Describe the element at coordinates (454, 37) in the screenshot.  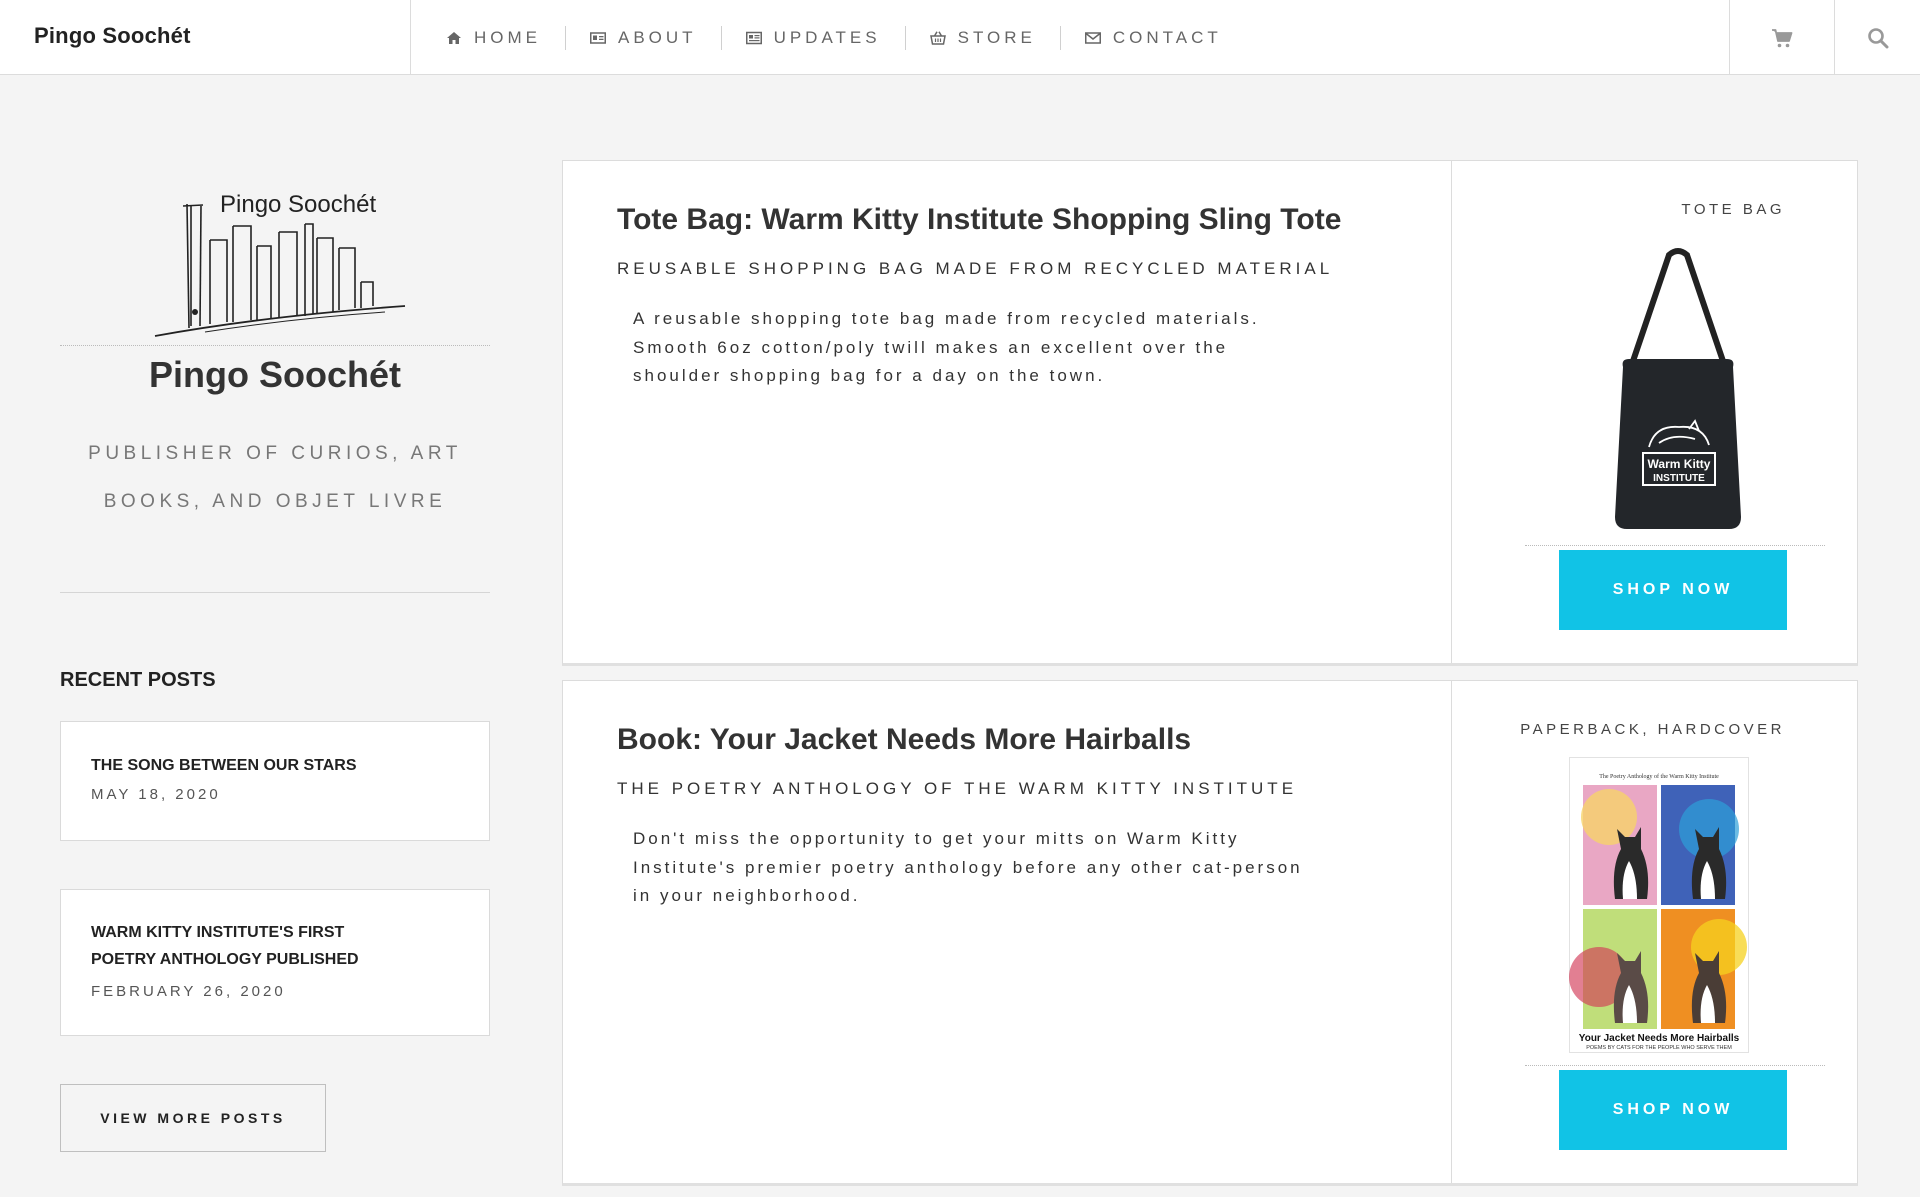
I see `home-icon` at that location.